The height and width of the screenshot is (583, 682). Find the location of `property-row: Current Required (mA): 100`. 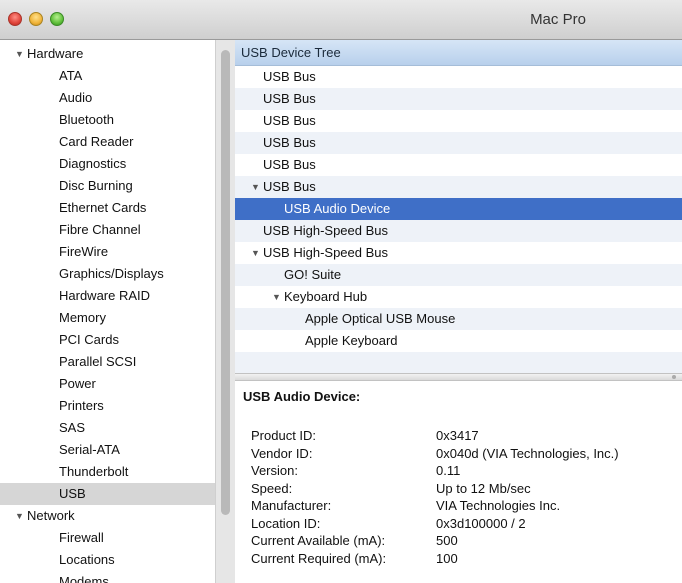

property-row: Current Required (mA): 100 is located at coordinates (458, 559).